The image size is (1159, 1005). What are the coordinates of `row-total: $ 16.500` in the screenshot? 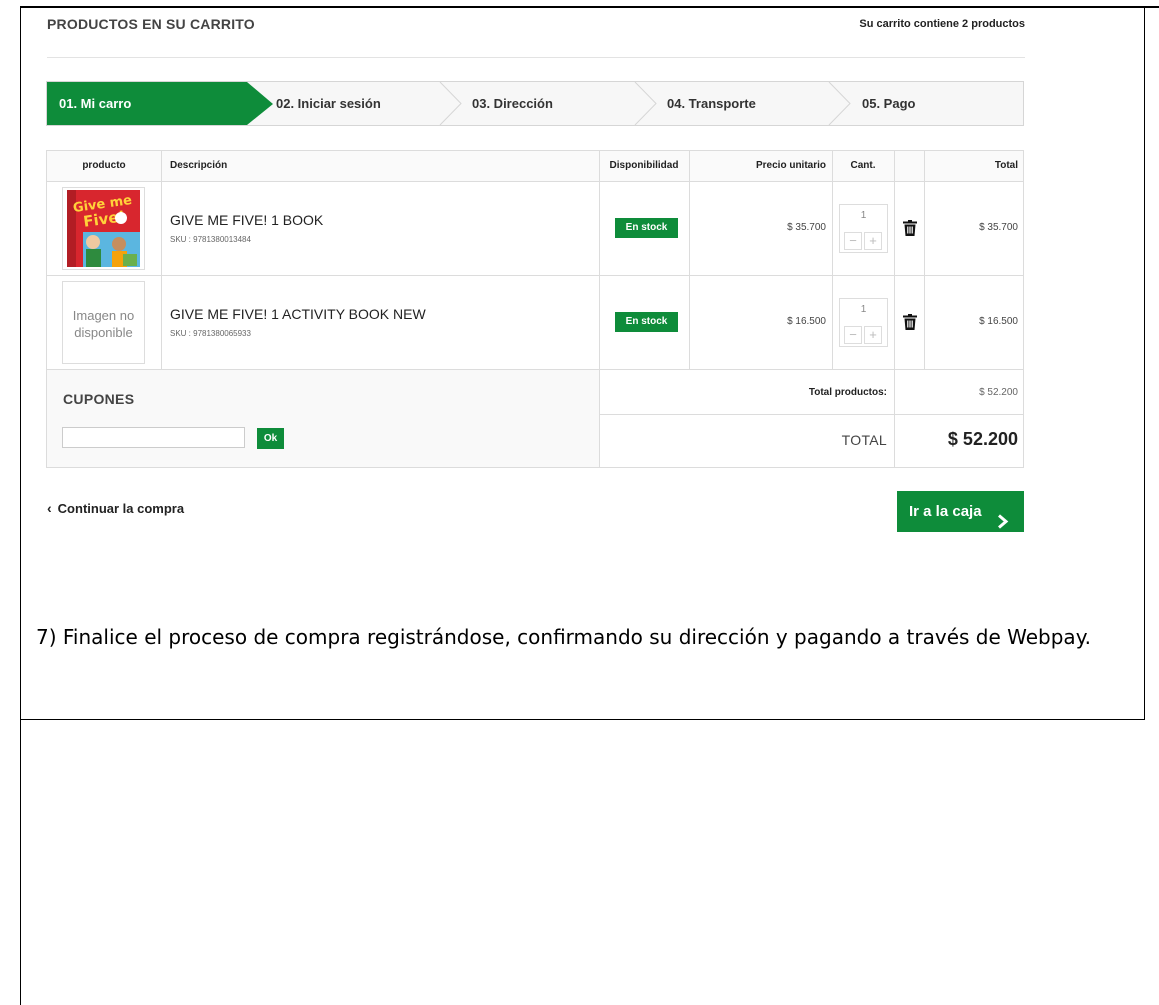 It's located at (998, 321).